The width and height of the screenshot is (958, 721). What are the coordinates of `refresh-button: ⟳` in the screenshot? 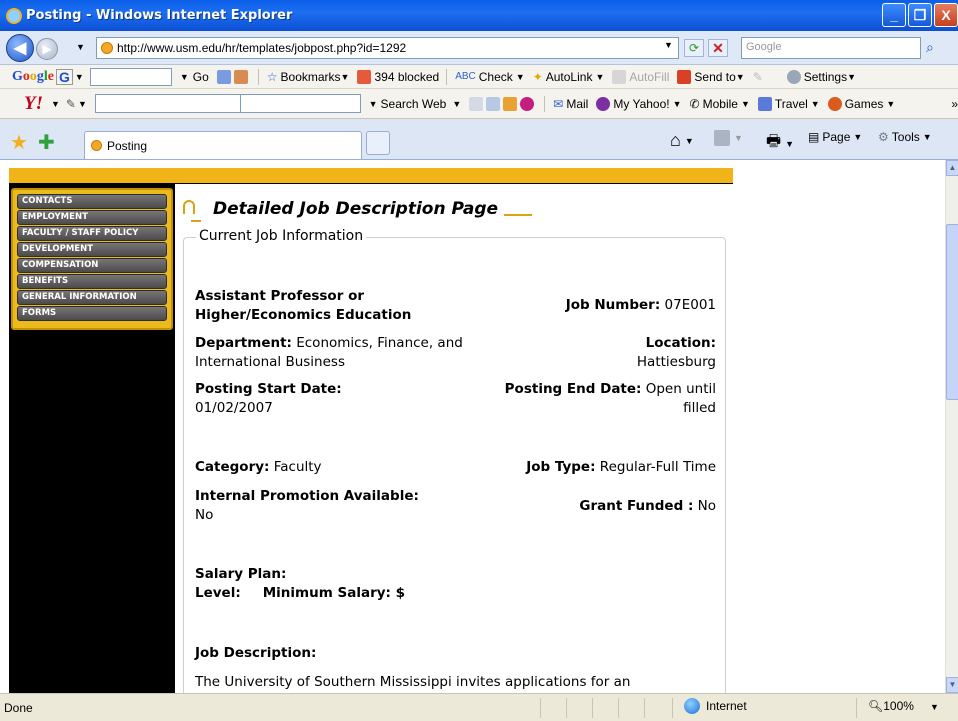 It's located at (694, 48).